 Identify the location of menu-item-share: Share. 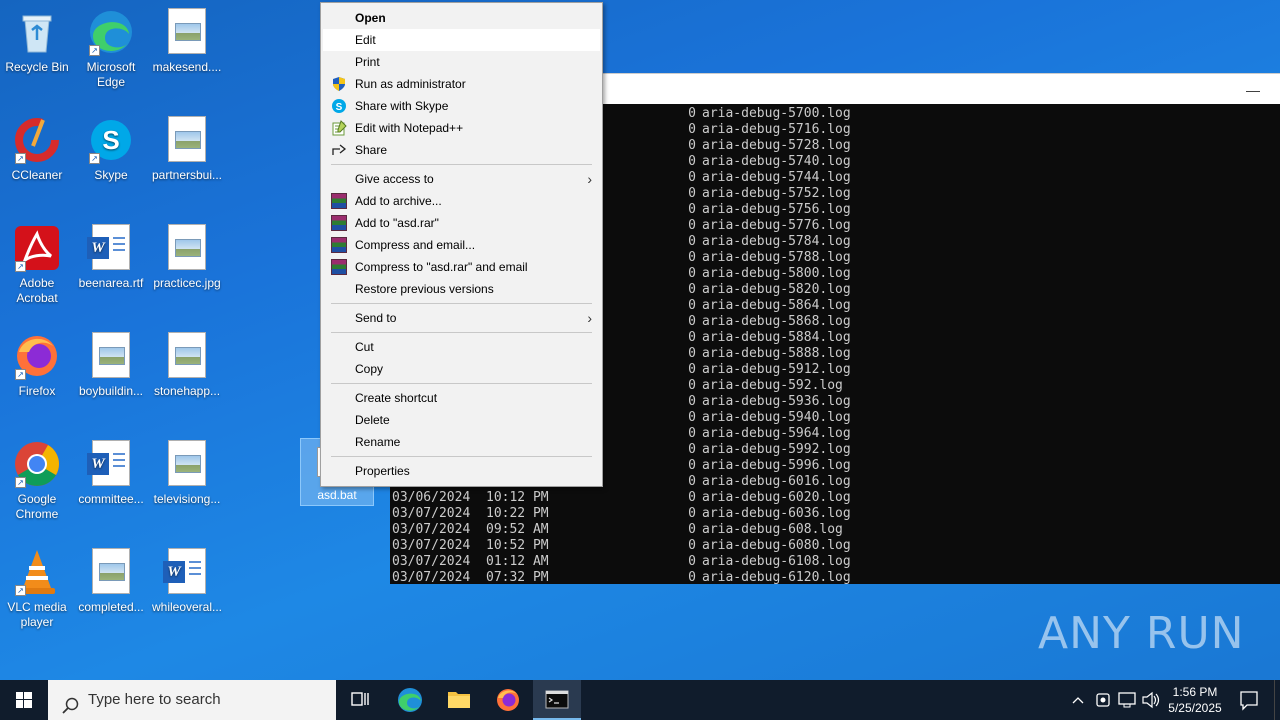
(461, 150).